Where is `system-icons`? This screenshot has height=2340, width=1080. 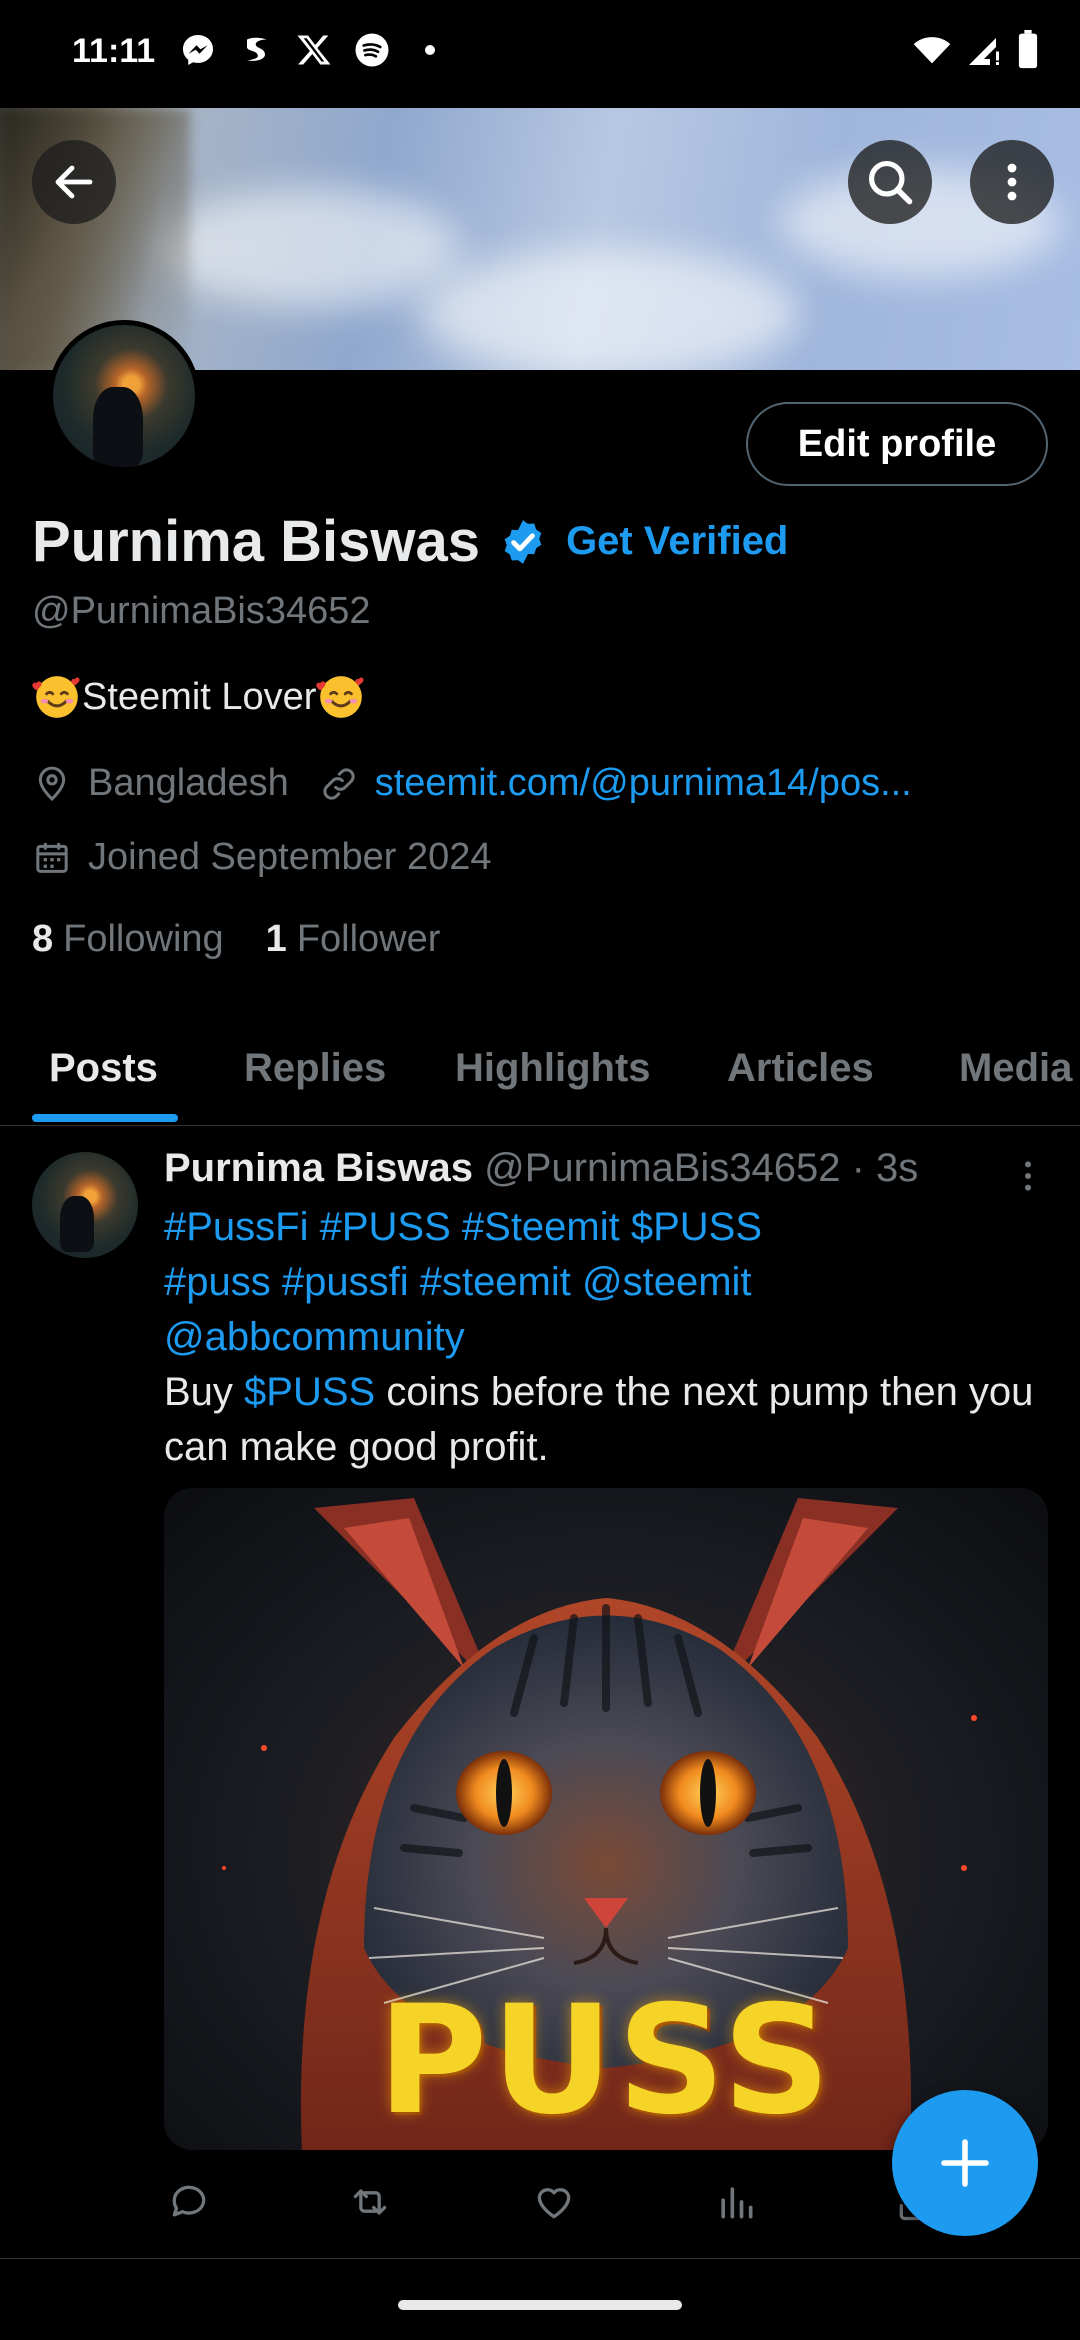
system-icons is located at coordinates (976, 52).